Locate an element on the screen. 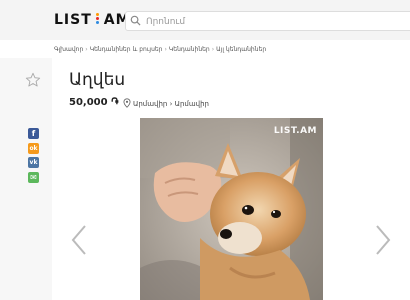  email-share-icon: ✉ is located at coordinates (33, 177).